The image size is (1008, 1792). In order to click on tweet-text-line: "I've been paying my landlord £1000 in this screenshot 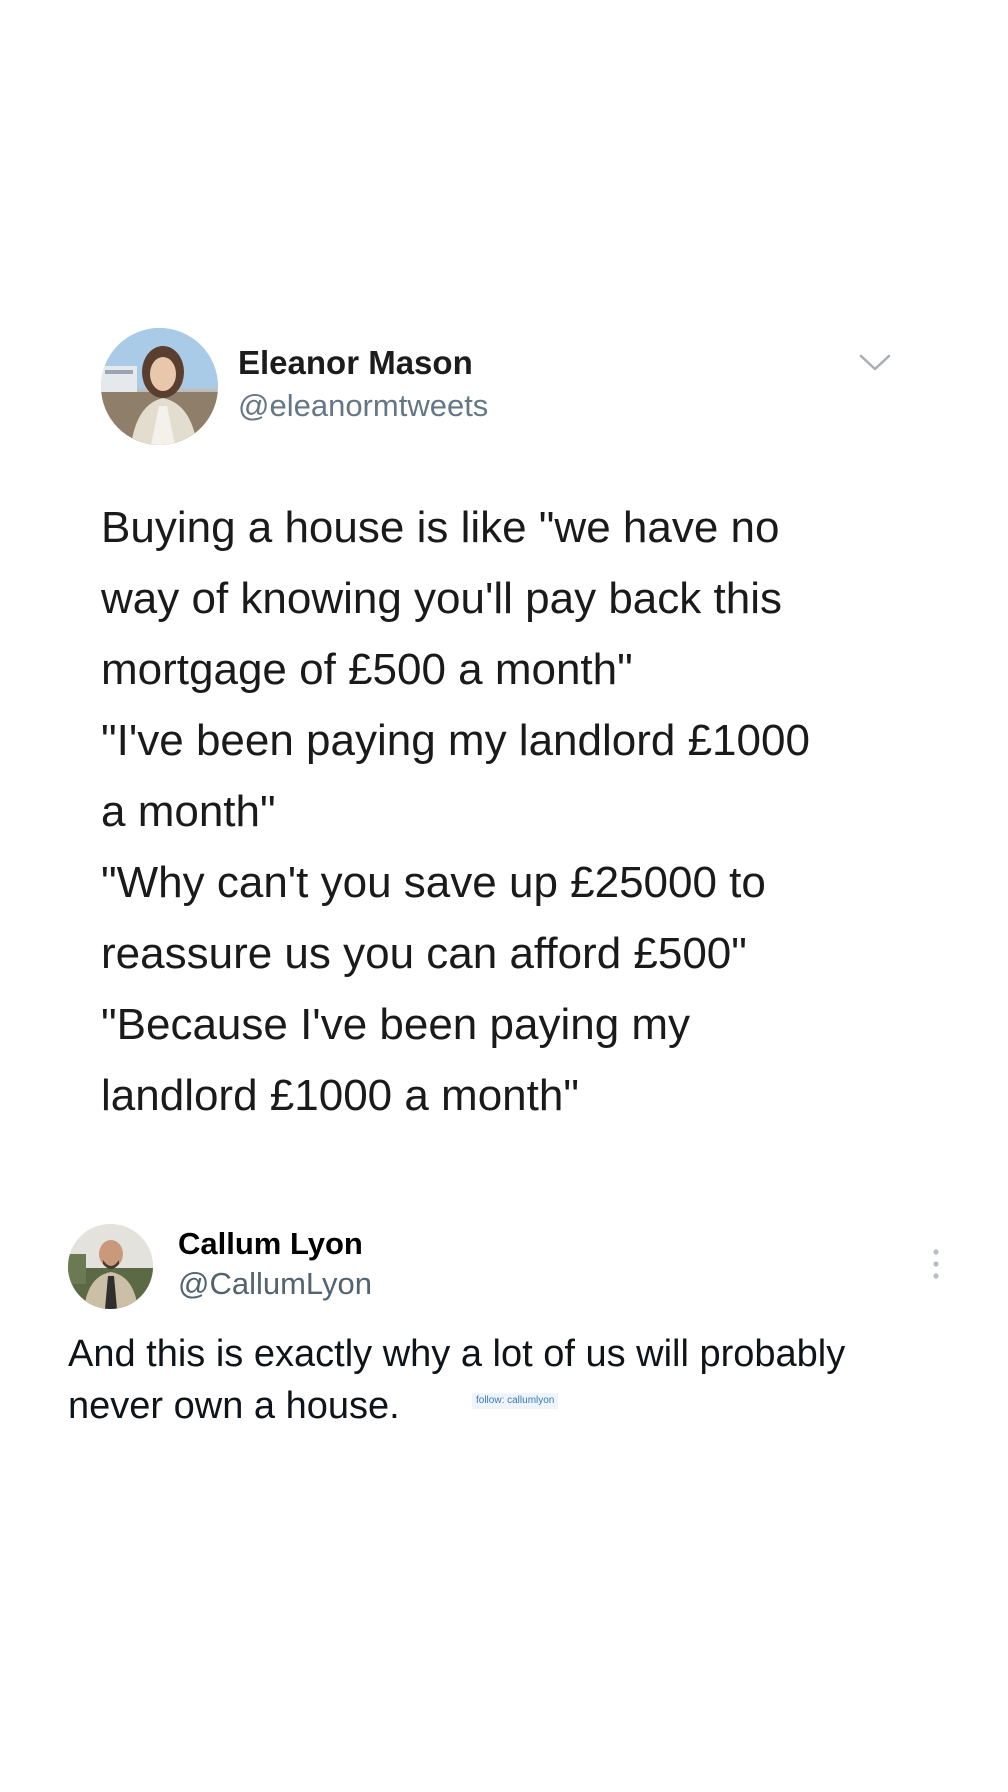, I will do `click(455, 740)`.